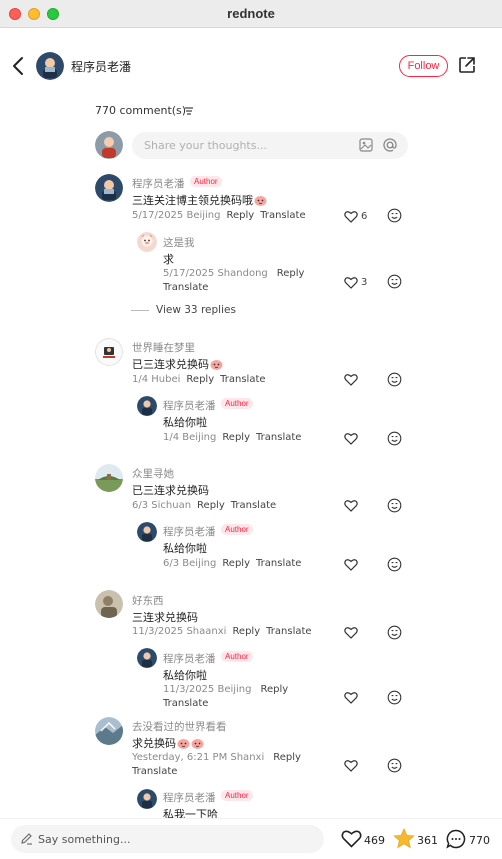 The image size is (502, 859). I want to click on mention-icon, so click(390, 145).